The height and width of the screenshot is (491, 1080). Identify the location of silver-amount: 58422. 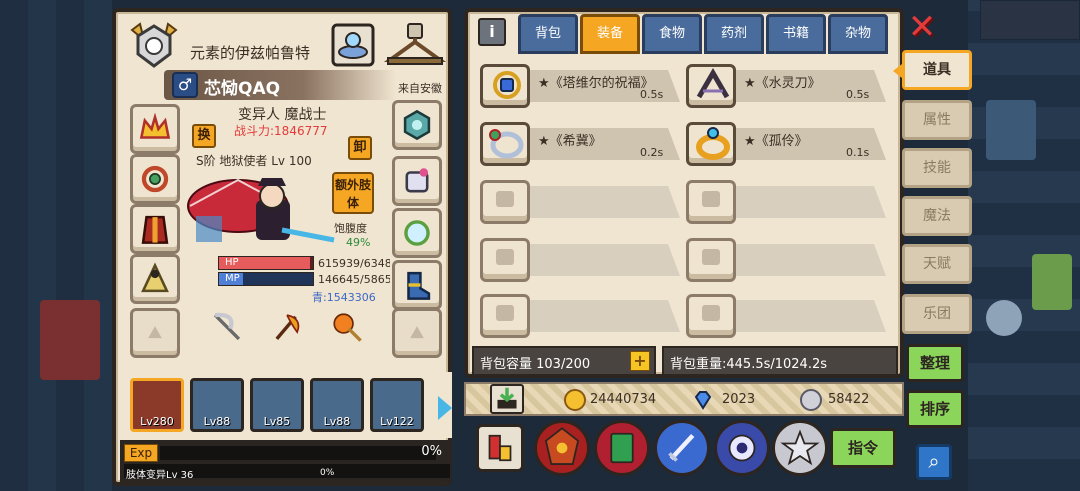
(849, 399).